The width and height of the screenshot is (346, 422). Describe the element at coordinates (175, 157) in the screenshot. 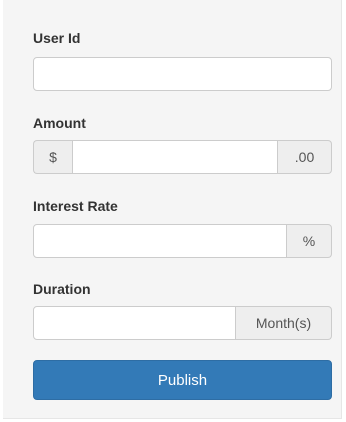

I see `amount-input` at that location.